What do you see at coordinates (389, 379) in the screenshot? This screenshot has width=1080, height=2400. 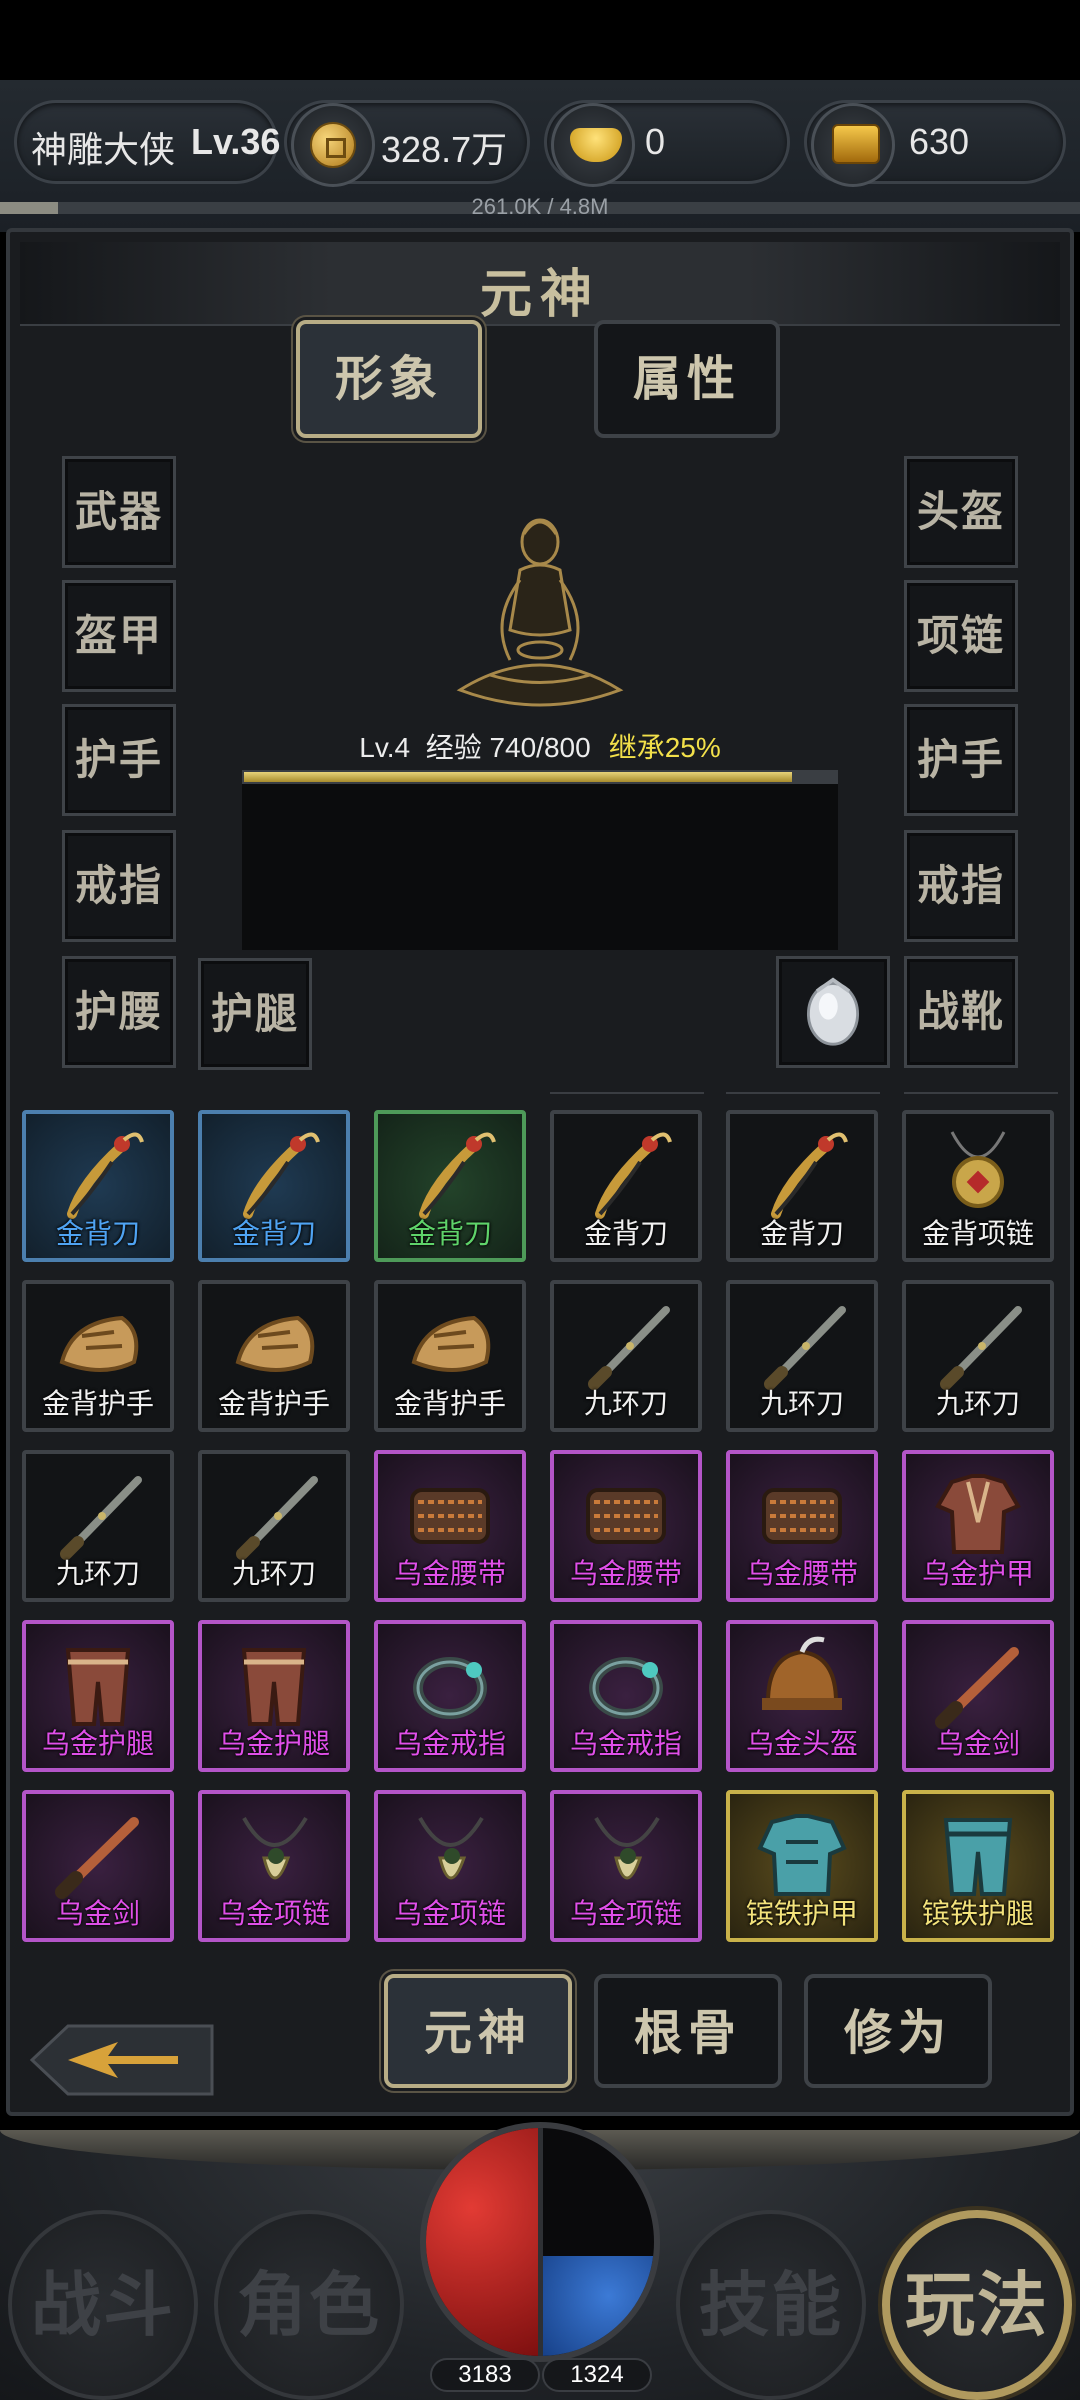 I see `tab-appearance: 形象` at bounding box center [389, 379].